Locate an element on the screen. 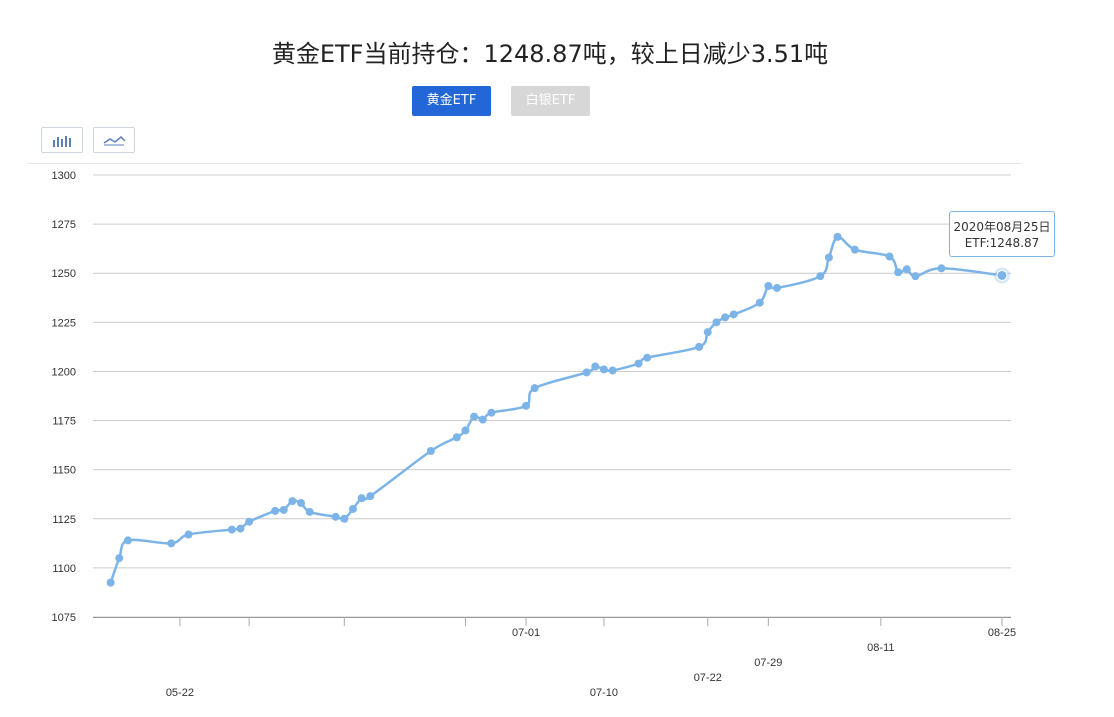  x-tick-label: 07-29 is located at coordinates (768, 663).